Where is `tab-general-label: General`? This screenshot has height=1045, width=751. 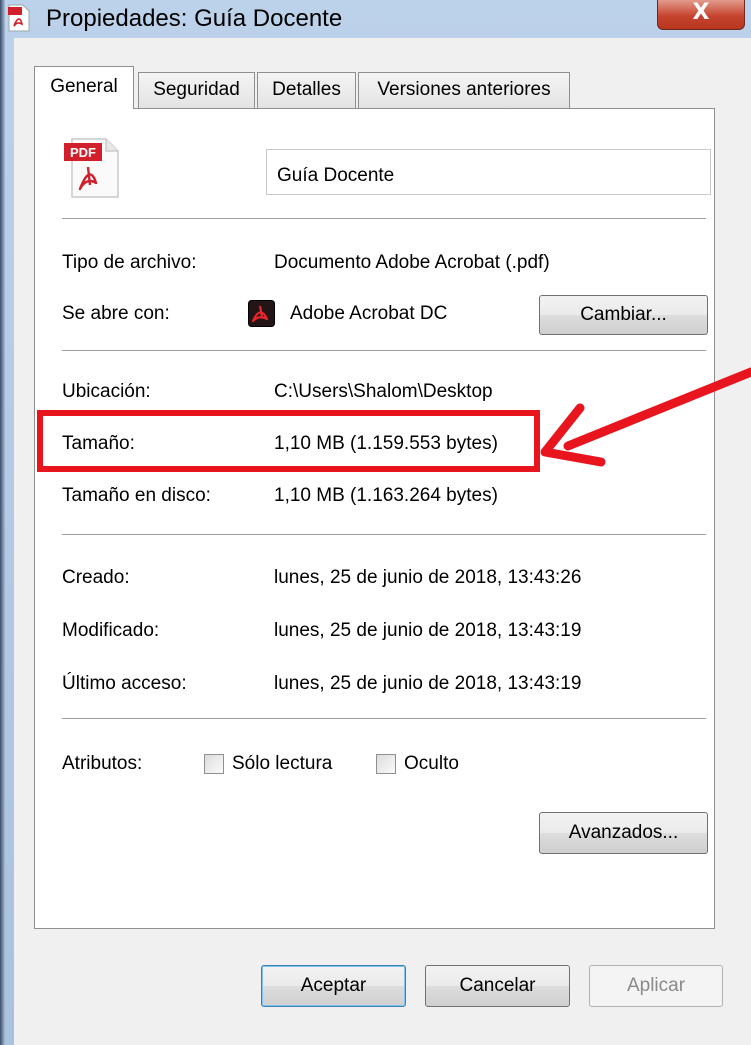
tab-general-label: General is located at coordinates (84, 86).